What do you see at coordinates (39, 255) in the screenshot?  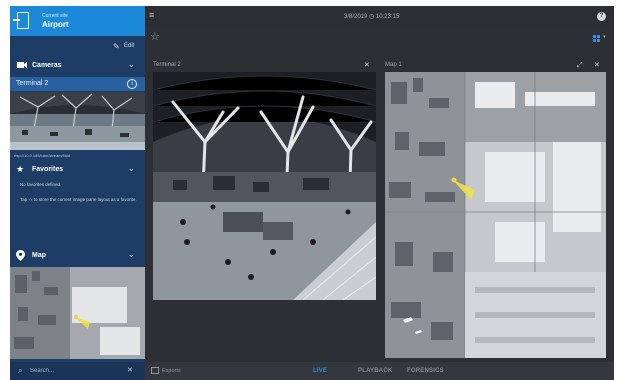 I see `map-label: Map` at bounding box center [39, 255].